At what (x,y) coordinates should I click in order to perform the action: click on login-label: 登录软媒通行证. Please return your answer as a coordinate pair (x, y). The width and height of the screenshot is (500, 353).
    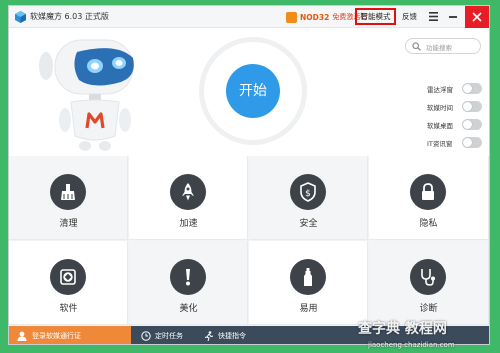
    Looking at the image, I should click on (56, 336).